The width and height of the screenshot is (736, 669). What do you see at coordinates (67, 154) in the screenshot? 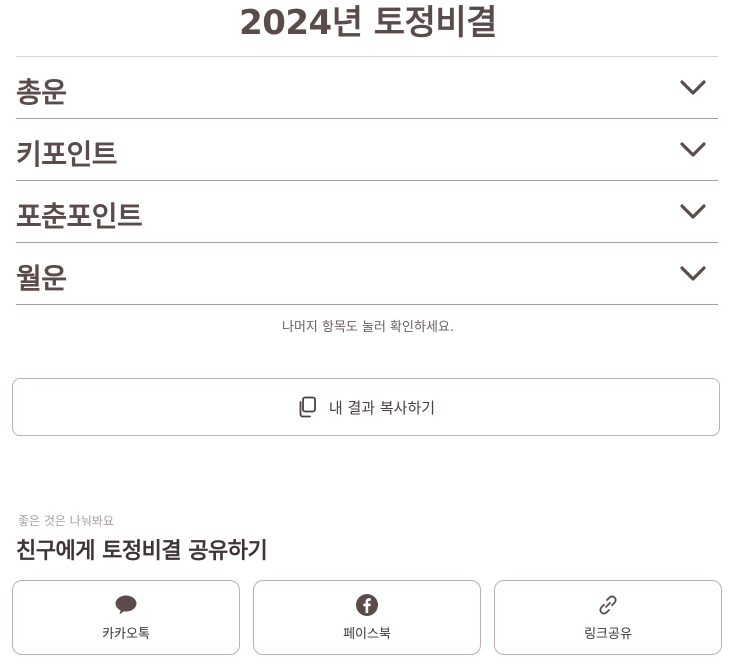
I see `accordion-item-label: 키포인트` at bounding box center [67, 154].